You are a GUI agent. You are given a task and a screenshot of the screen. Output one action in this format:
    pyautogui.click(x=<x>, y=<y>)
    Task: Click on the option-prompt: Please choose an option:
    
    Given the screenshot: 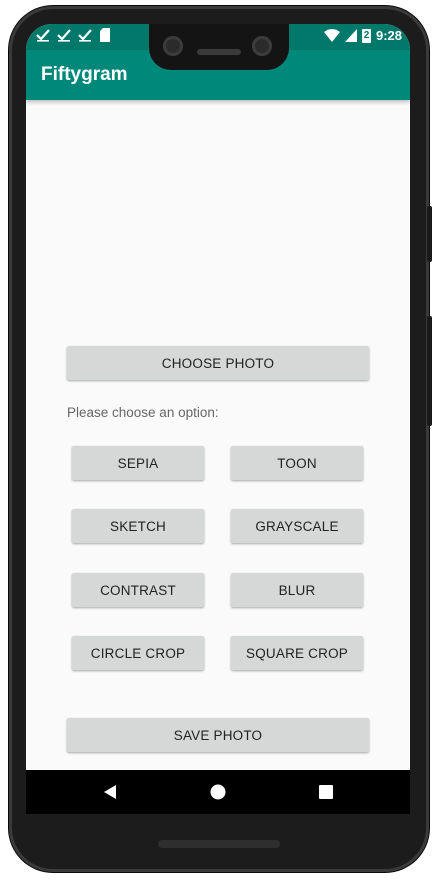 What is the action you would take?
    pyautogui.click(x=143, y=412)
    